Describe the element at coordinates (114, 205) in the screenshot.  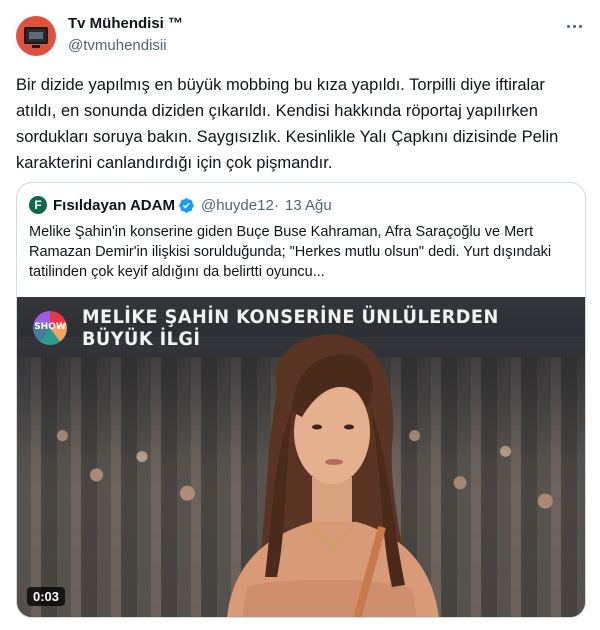
I see `quoted-display-name: Fısıldayan ADAM` at that location.